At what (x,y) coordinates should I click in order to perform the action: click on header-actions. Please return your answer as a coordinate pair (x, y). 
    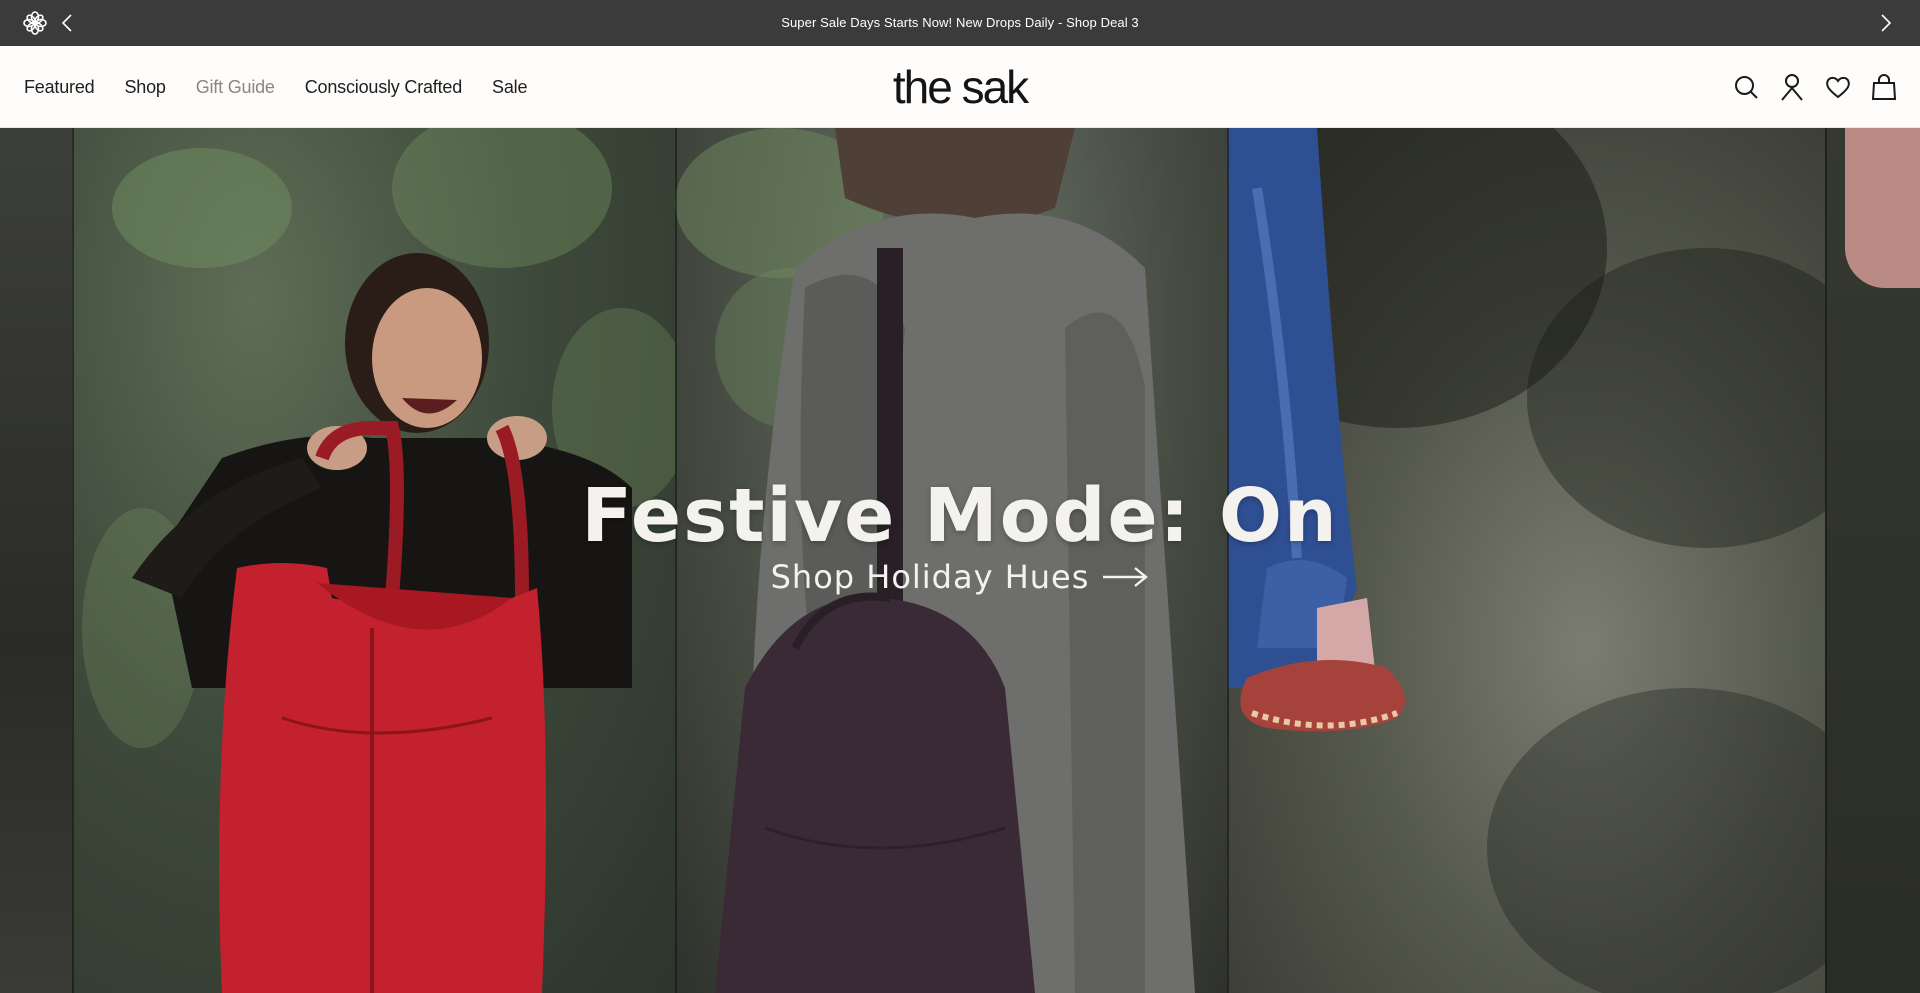
    Looking at the image, I should click on (1806, 87).